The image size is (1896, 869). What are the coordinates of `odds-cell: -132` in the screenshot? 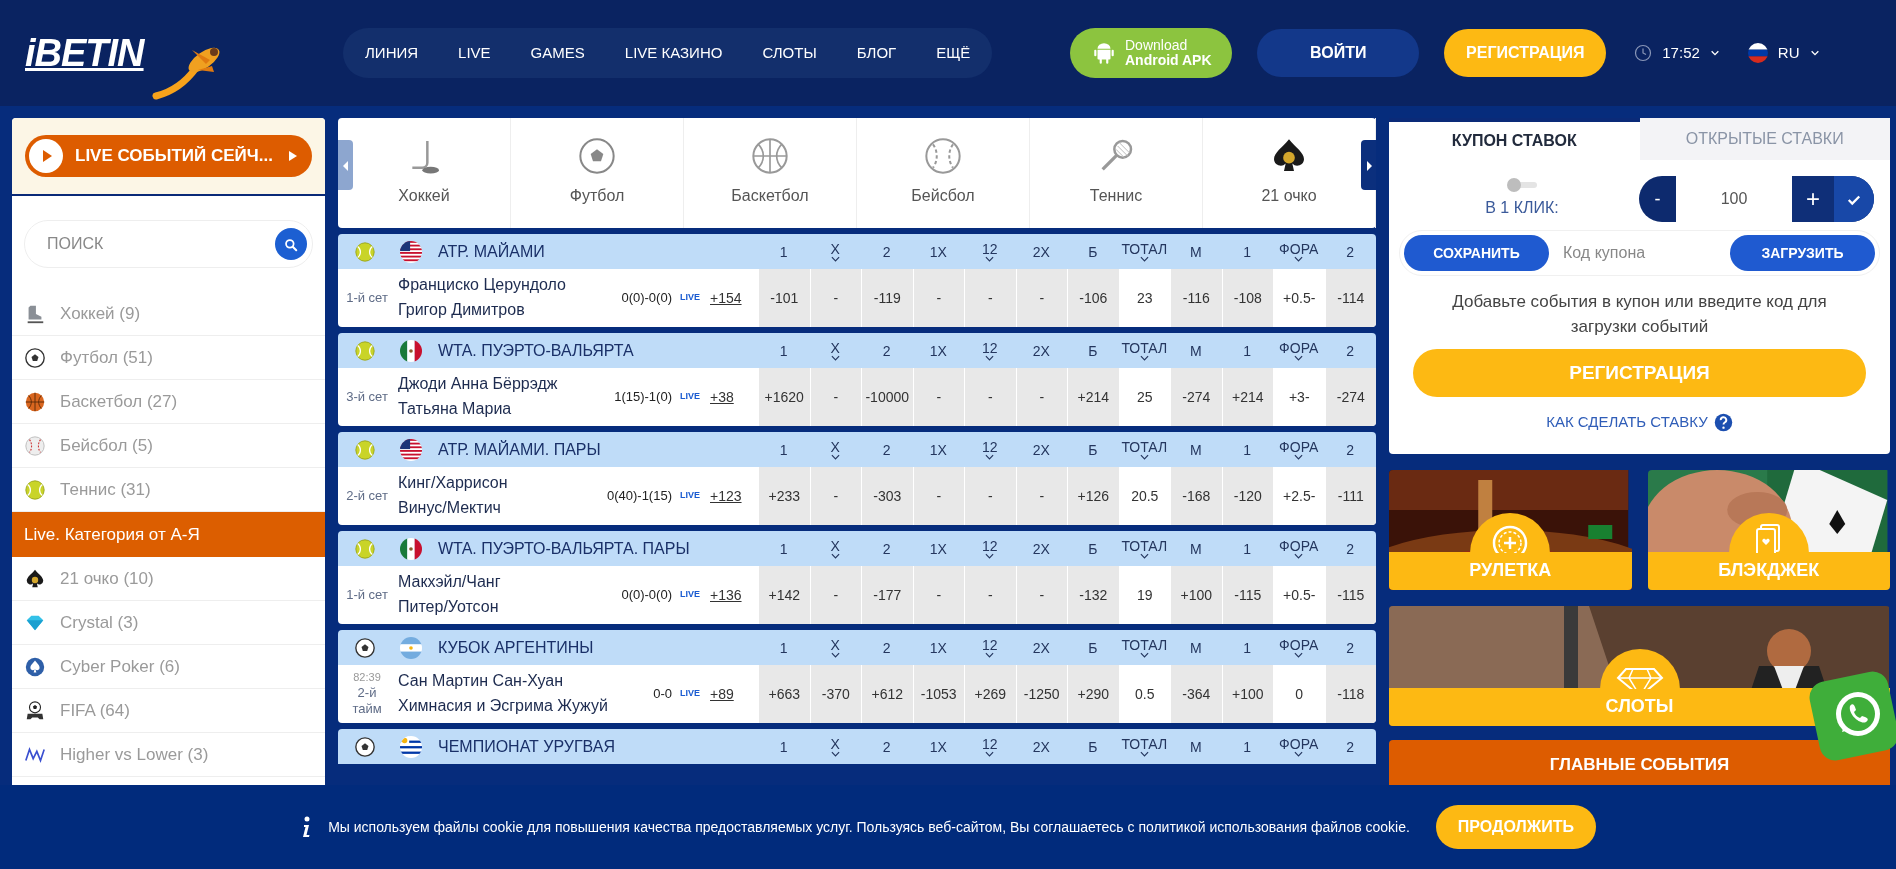 It's located at (1093, 595).